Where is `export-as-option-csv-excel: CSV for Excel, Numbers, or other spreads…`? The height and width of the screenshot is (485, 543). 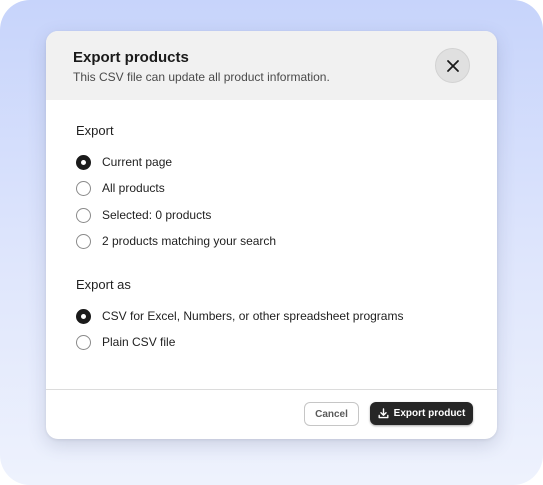
export-as-option-csv-excel: CSV for Excel, Numbers, or other spreads… is located at coordinates (239, 316).